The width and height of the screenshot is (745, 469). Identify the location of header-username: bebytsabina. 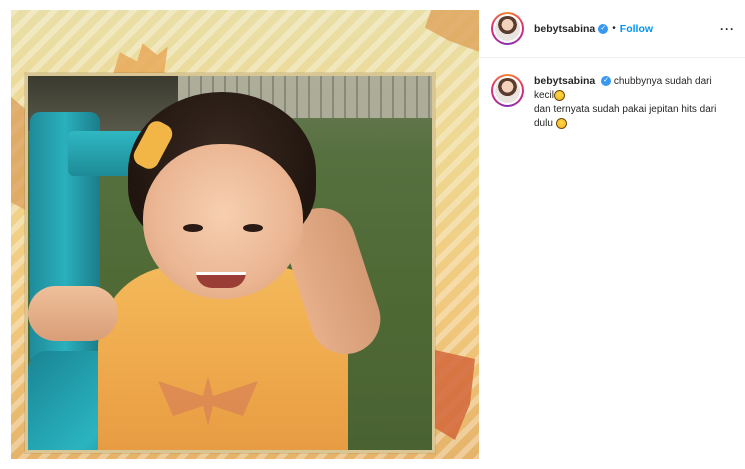
(564, 29).